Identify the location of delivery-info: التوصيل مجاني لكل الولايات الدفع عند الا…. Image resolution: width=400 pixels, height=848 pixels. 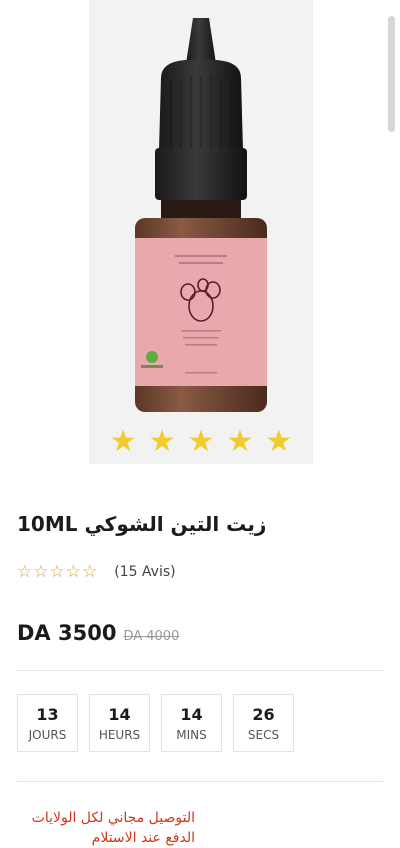
(113, 828).